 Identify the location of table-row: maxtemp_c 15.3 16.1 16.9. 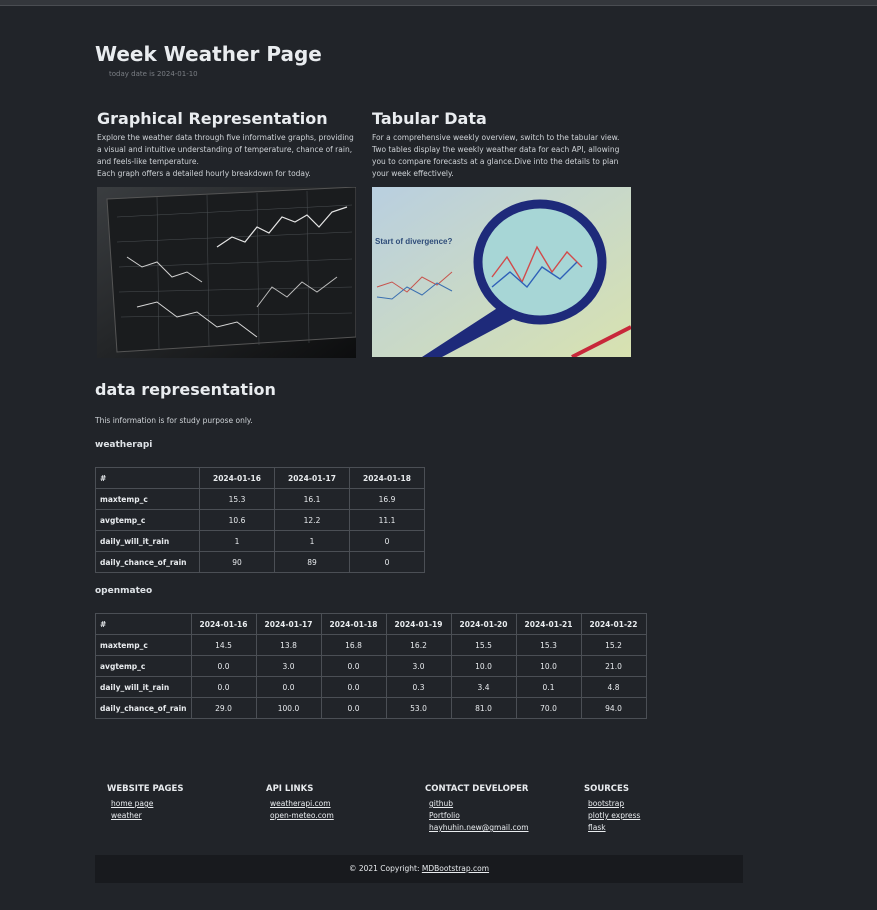
(260, 499).